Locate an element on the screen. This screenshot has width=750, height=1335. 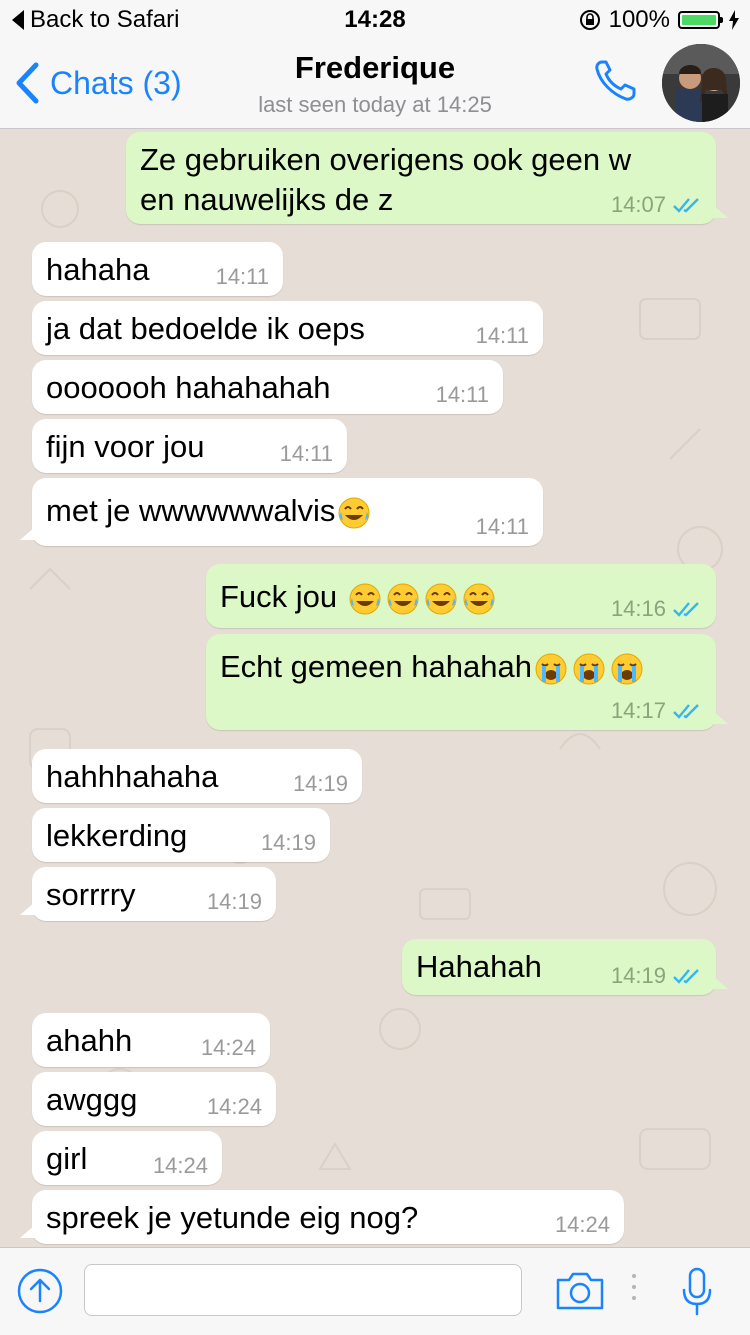
message-content: met je wwwwwwalvis is located at coordinates (287, 511).